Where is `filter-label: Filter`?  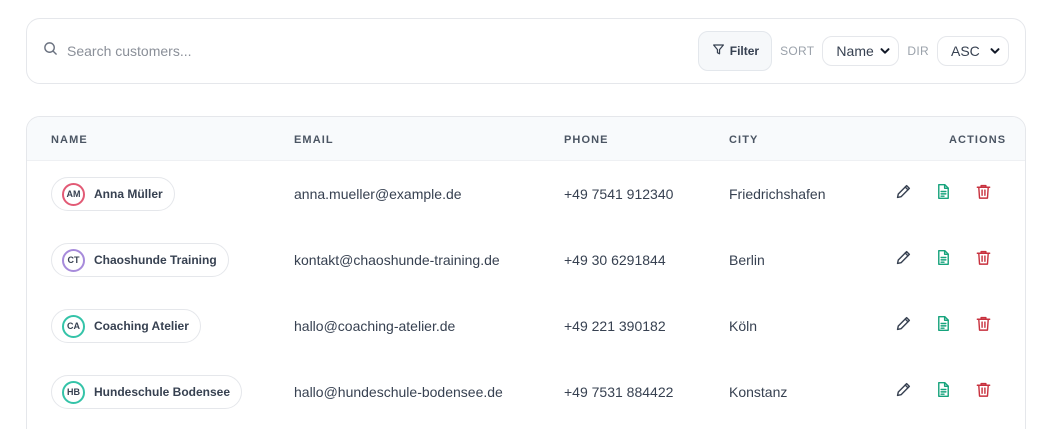 filter-label: Filter is located at coordinates (744, 51).